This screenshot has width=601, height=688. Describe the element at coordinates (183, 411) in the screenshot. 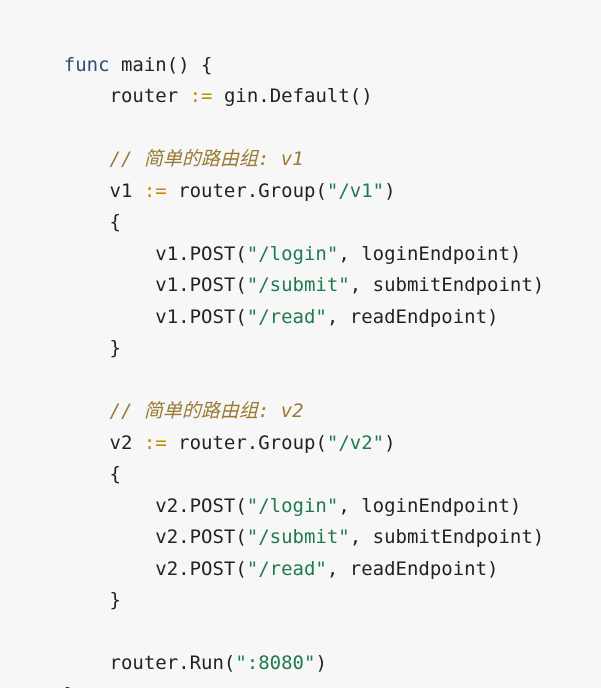

I see `code-comment: // 简单的路由组: v2` at that location.